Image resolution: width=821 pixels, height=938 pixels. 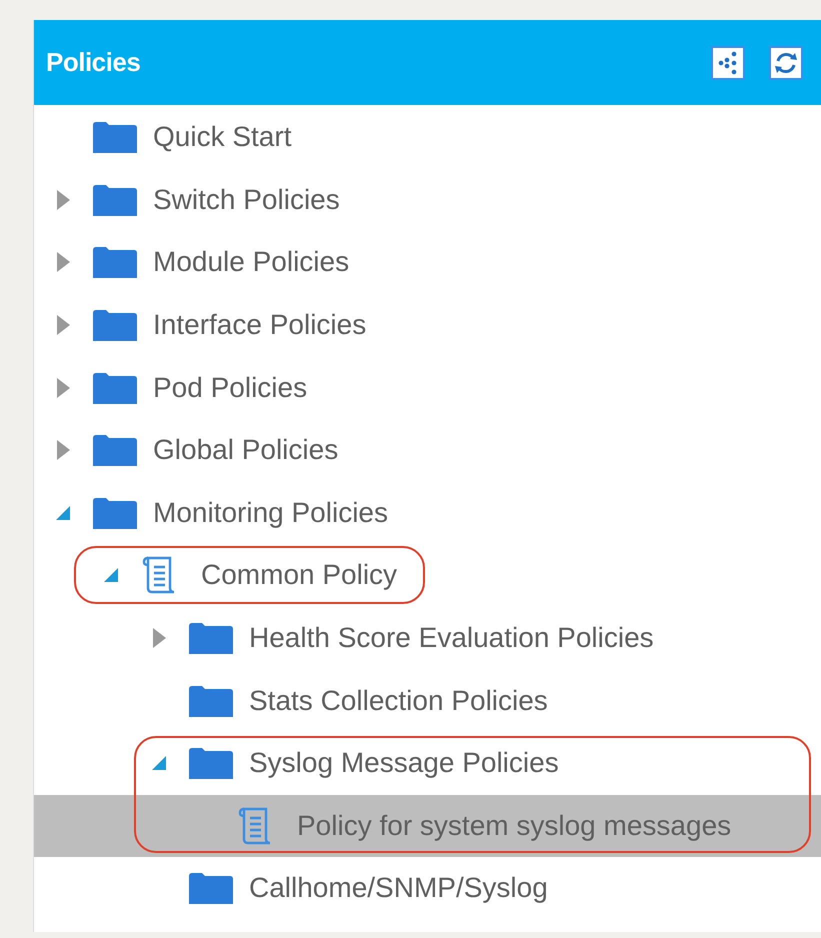 What do you see at coordinates (451, 638) in the screenshot?
I see `tree-item: Health Score Evaluation Policies` at bounding box center [451, 638].